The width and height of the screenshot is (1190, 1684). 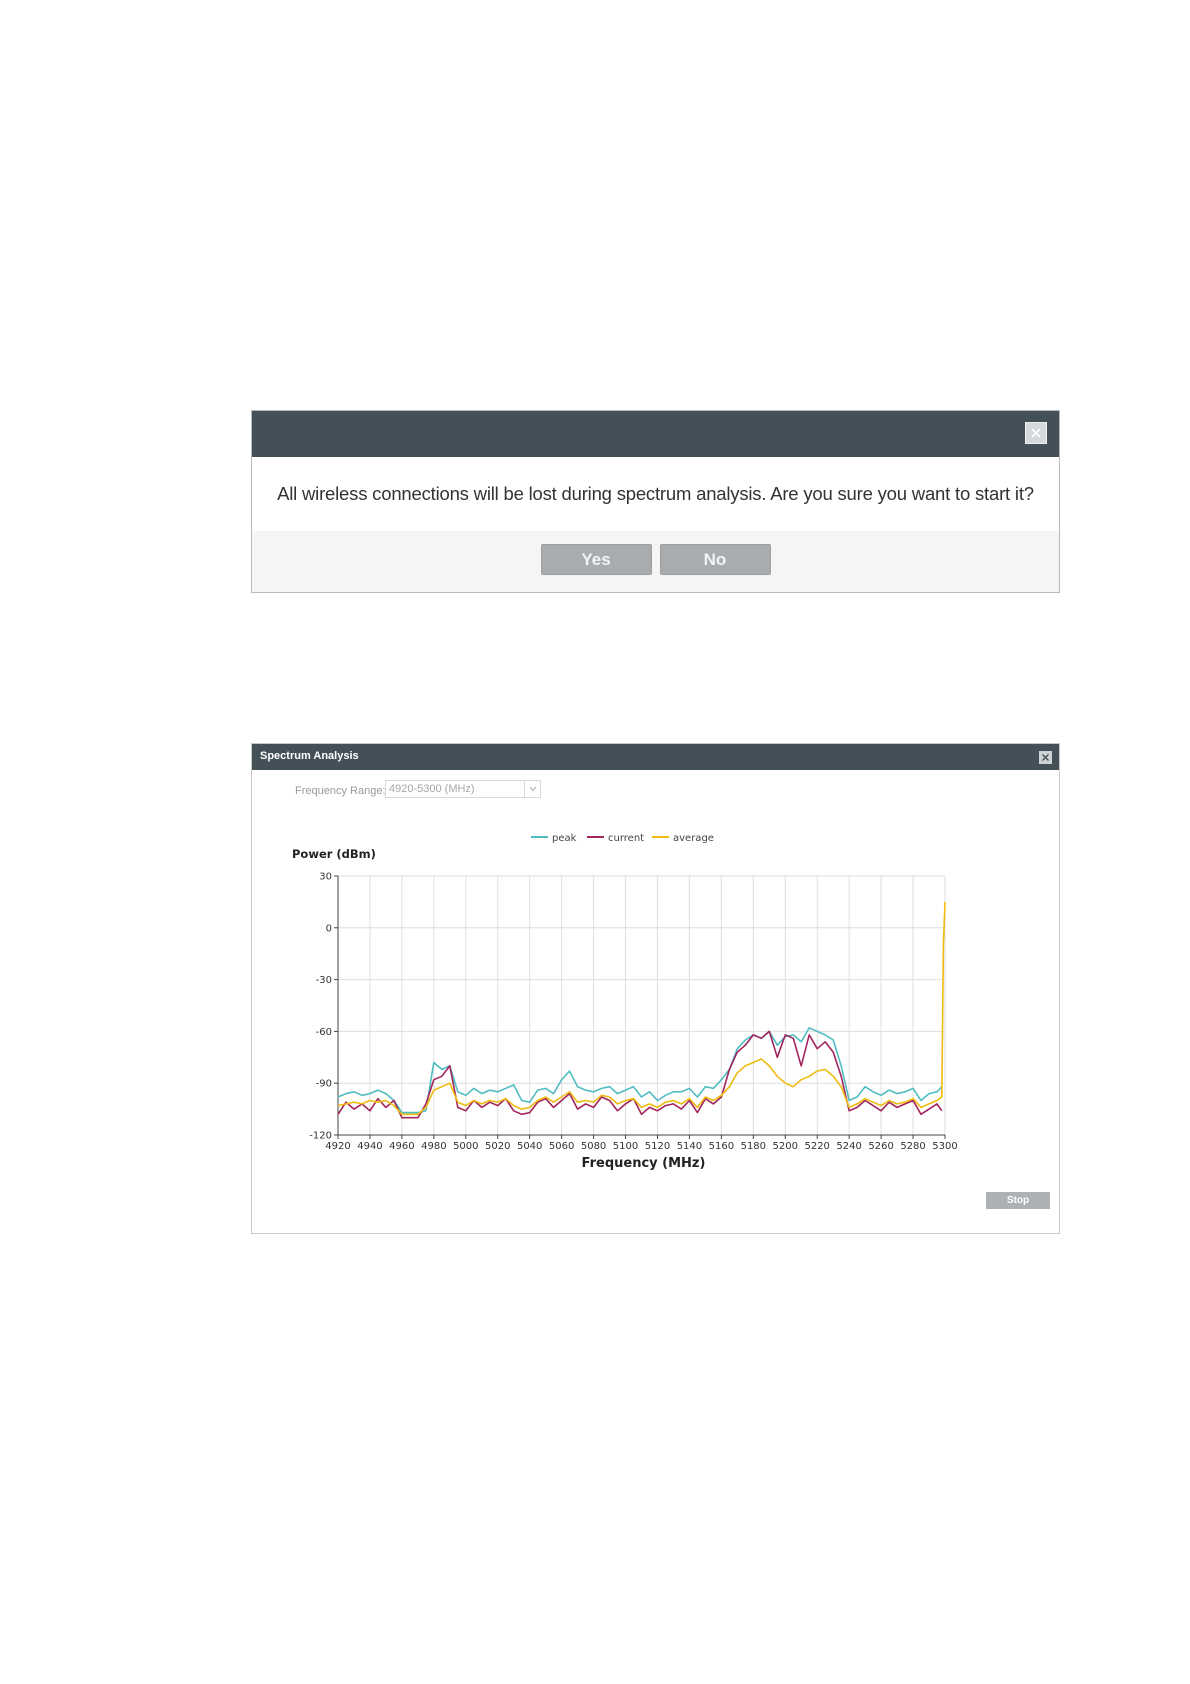 I want to click on x-tick-label: 5260, so click(x=880, y=1146).